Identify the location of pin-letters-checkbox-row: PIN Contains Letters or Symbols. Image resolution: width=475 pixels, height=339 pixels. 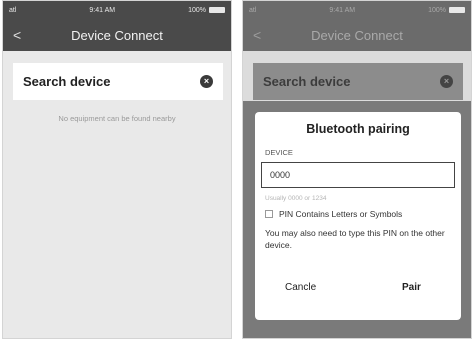
(333, 214).